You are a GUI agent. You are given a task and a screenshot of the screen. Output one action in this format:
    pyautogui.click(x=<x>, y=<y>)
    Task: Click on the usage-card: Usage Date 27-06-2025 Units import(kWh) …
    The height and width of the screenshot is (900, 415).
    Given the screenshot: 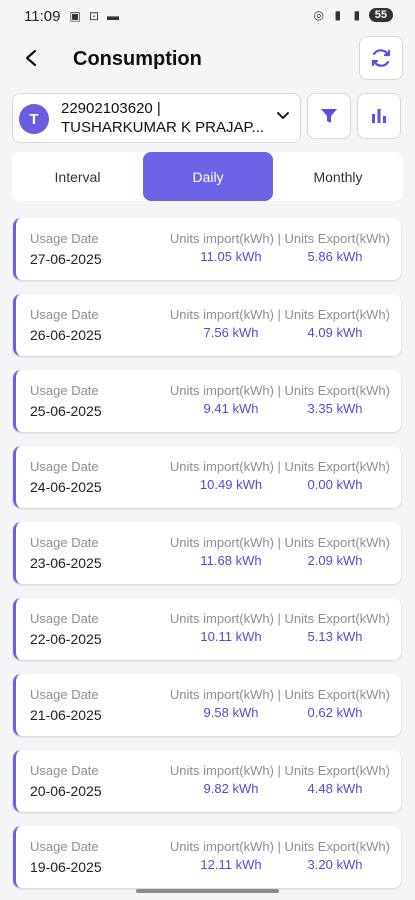 What is the action you would take?
    pyautogui.click(x=207, y=249)
    